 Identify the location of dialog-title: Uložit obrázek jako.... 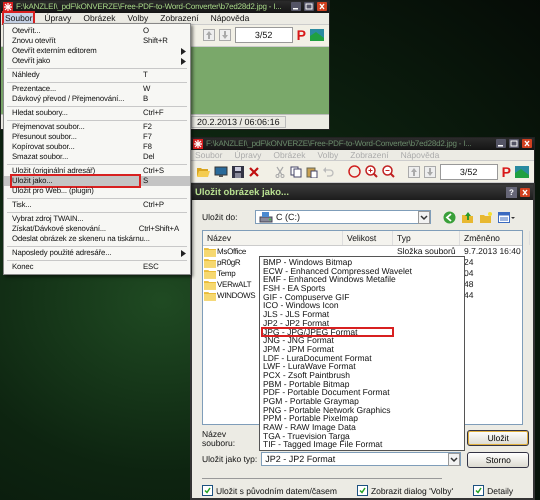
(242, 192).